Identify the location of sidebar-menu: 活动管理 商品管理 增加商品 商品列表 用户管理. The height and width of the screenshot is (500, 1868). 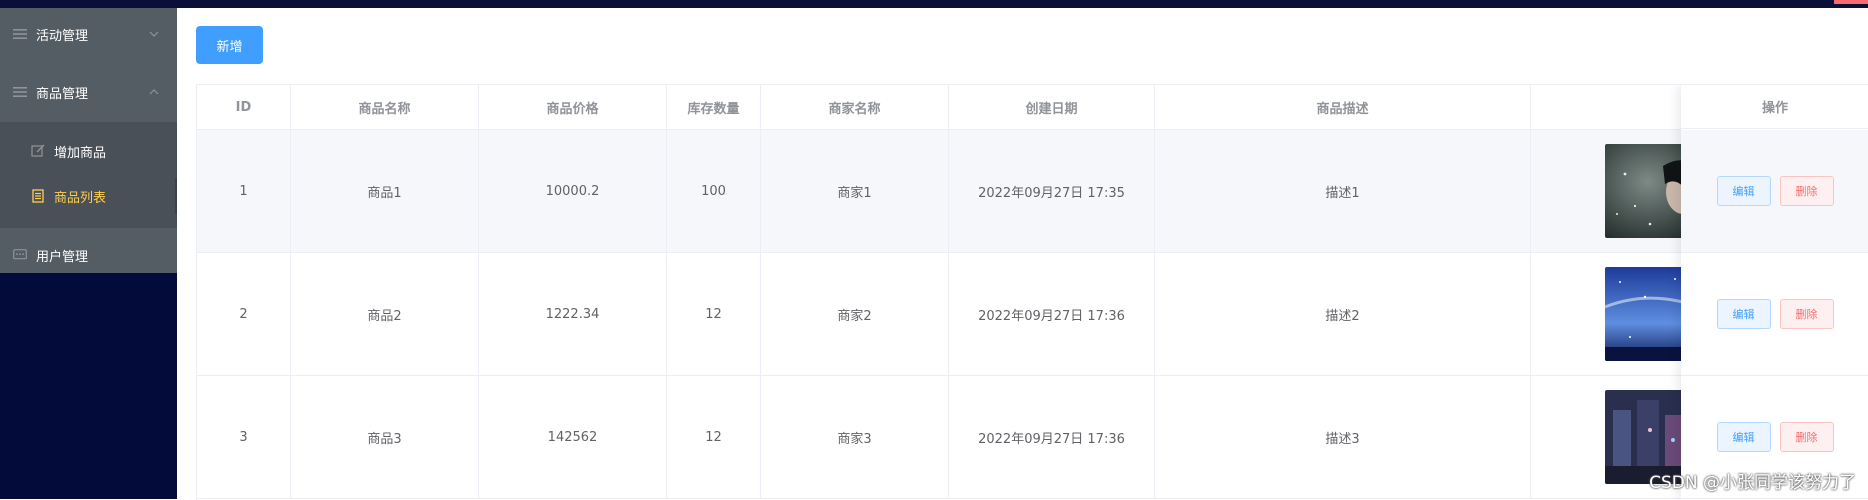
(88, 140).